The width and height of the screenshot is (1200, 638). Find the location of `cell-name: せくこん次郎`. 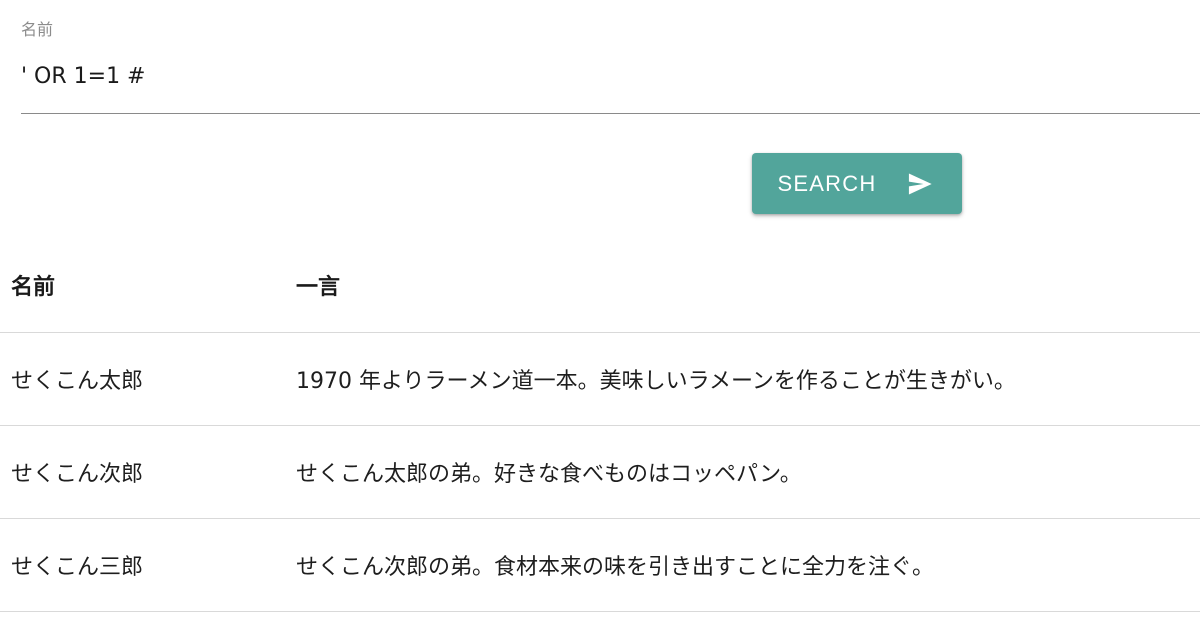

cell-name: せくこん次郎 is located at coordinates (77, 474).